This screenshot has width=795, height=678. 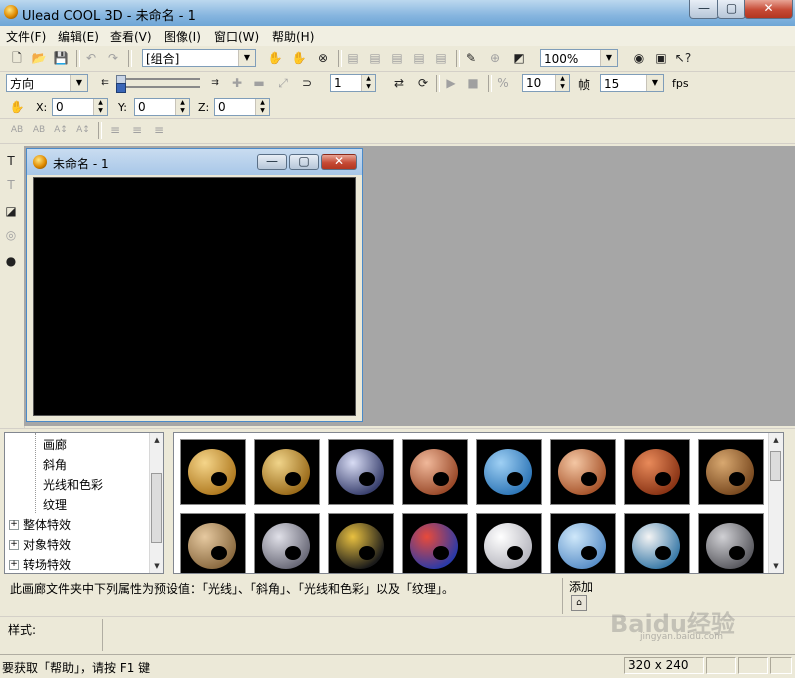 I want to click on light-icon: ✎, so click(x=471, y=58).